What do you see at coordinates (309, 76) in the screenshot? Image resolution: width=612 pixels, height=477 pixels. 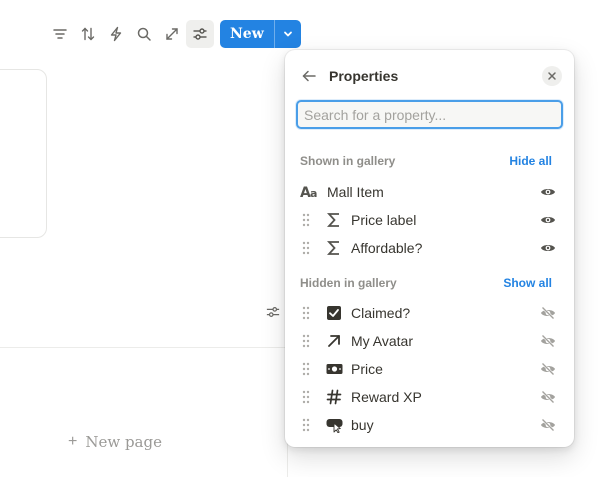 I see `back-arrow-icon` at bounding box center [309, 76].